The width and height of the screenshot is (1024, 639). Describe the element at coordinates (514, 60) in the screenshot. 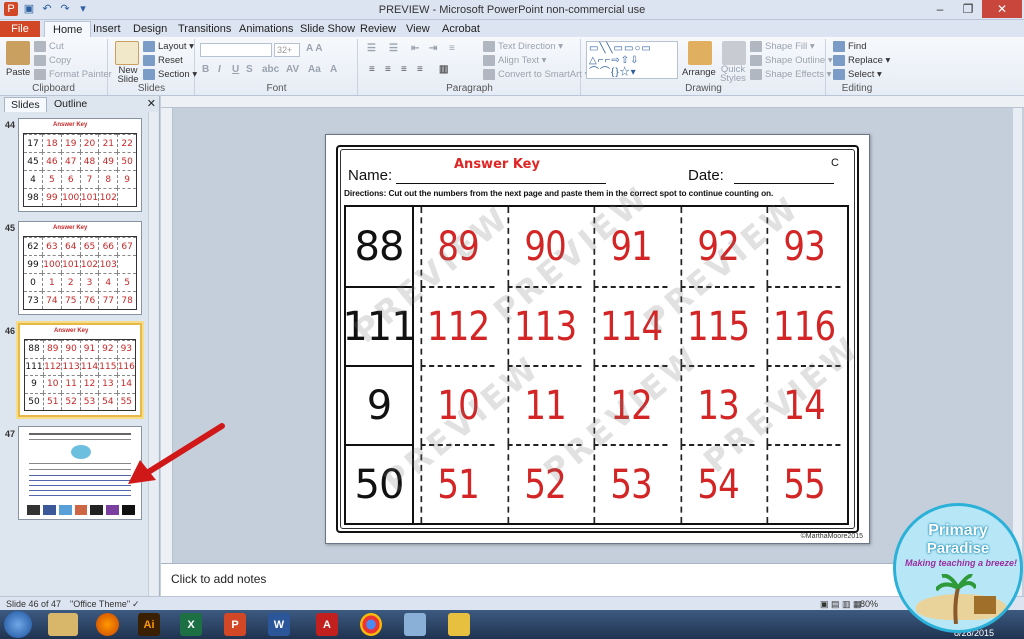

I see `align-text-button: Align Text ▾` at that location.